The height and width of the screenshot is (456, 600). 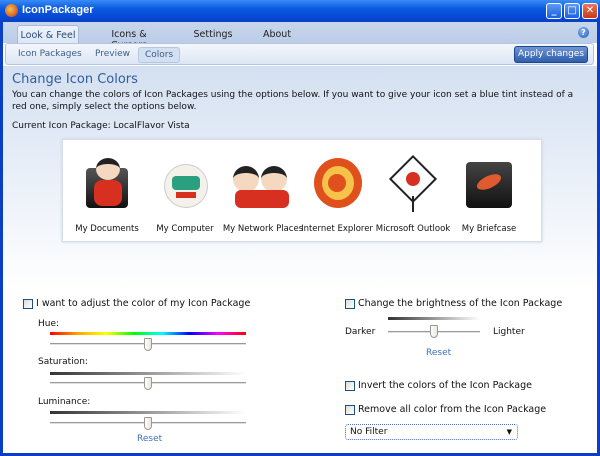 What do you see at coordinates (300, 11) in the screenshot?
I see `title-bar: IconPackager _ □ ✕` at bounding box center [300, 11].